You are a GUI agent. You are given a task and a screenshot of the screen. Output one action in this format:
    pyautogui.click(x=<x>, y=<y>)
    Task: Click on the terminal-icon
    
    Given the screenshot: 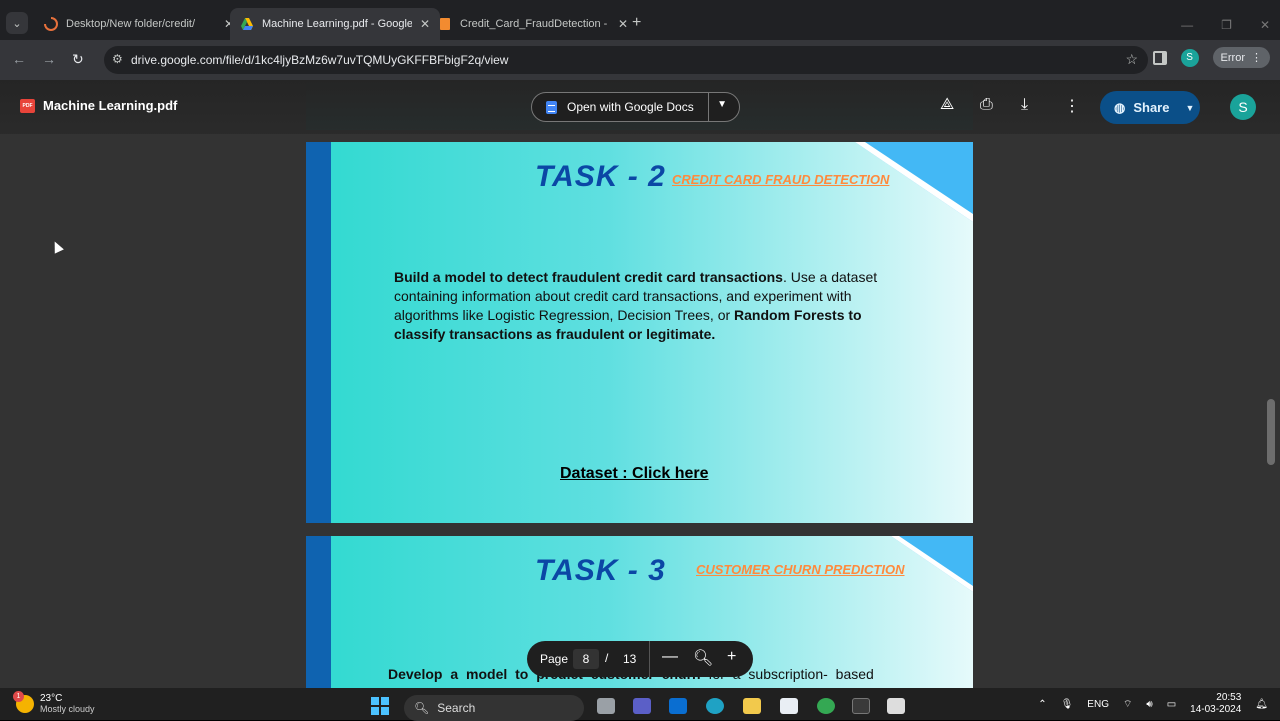 What is the action you would take?
    pyautogui.click(x=861, y=706)
    